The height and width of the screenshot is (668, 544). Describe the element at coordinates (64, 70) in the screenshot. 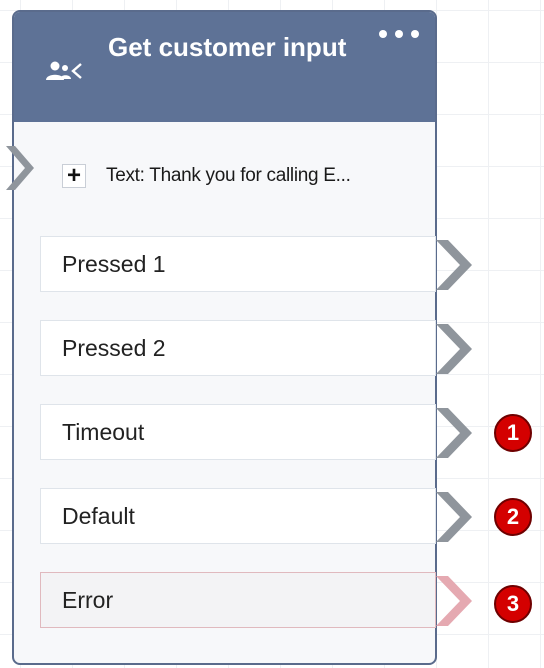

I see `customer-input-icon` at that location.